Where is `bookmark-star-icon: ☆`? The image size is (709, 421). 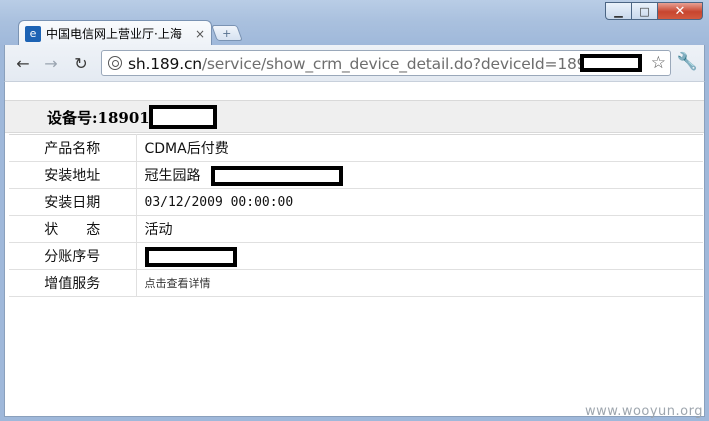 bookmark-star-icon: ☆ is located at coordinates (658, 63).